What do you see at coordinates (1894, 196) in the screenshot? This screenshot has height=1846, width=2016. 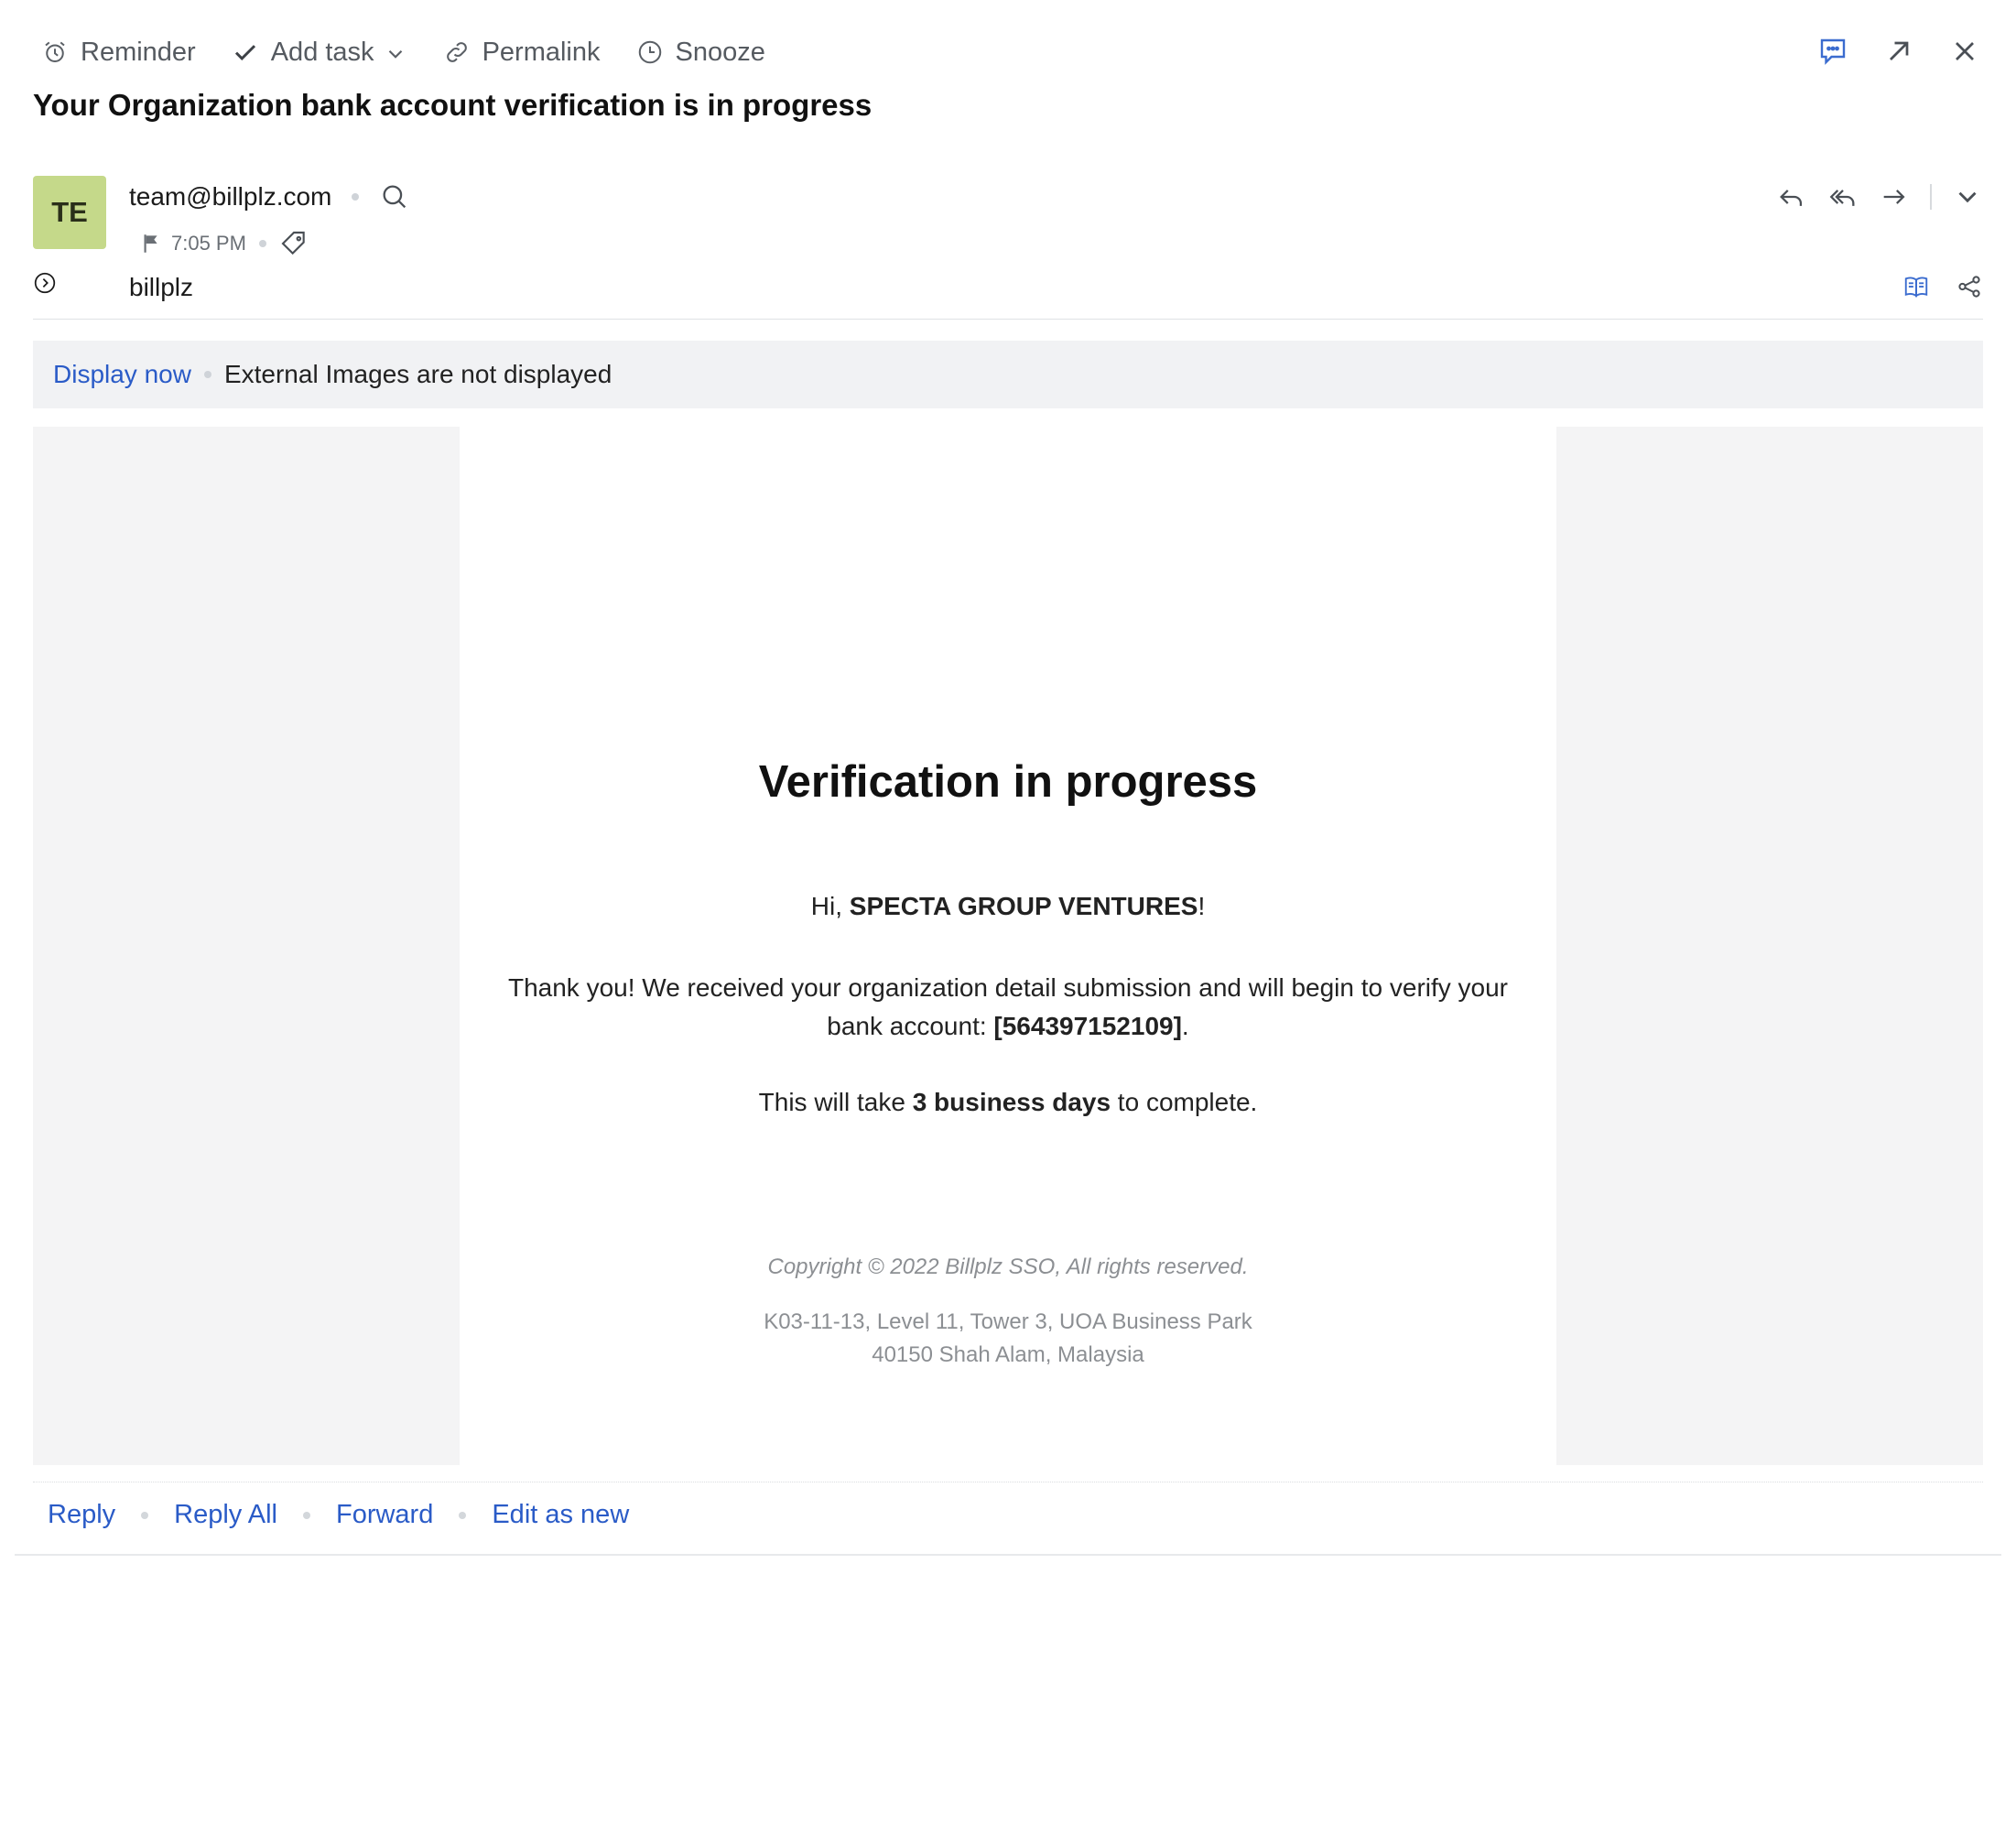 I see `forward-arrow-icon` at bounding box center [1894, 196].